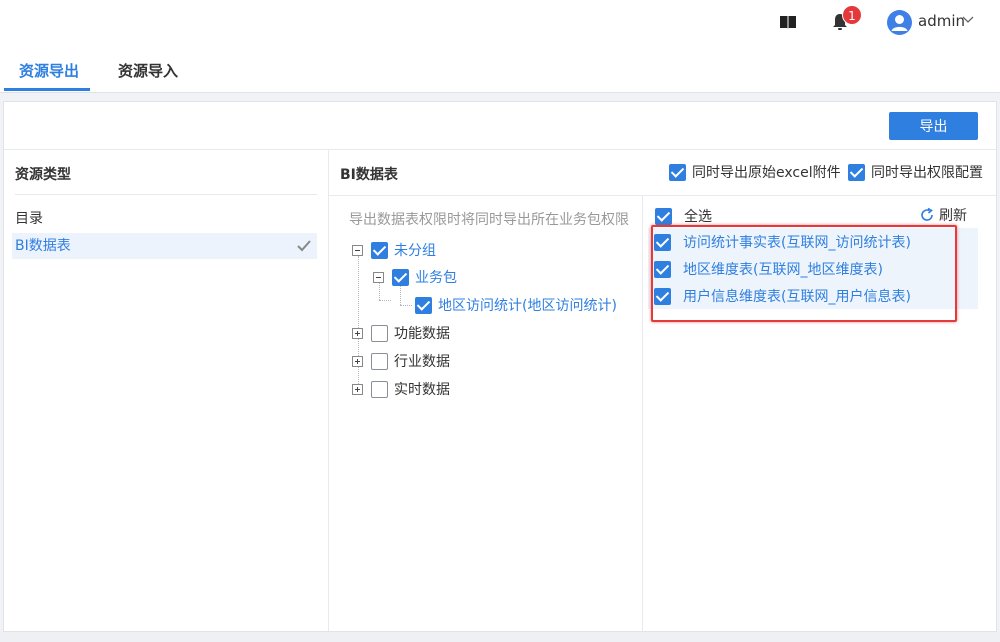 This screenshot has height=642, width=1000. Describe the element at coordinates (941, 21) in the screenshot. I see `username-label: admin` at that location.